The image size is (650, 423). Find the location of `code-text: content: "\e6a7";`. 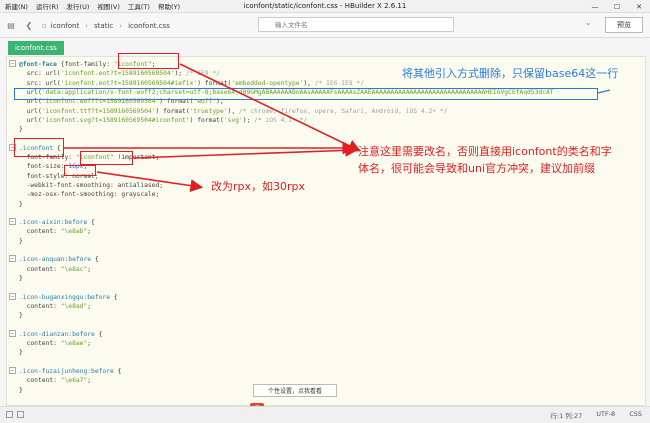

code-text: content: "\e6a7"; is located at coordinates (55, 380).